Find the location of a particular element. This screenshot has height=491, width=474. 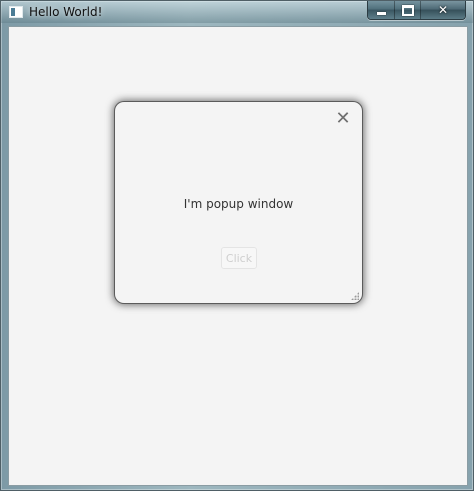

maximize-button is located at coordinates (408, 10).